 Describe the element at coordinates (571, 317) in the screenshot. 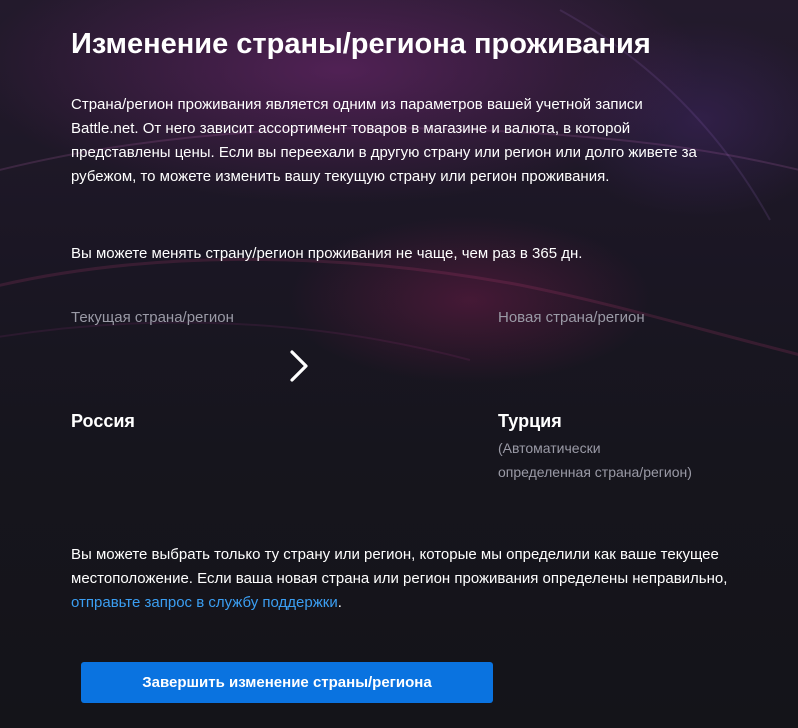

I see `new-region-label: Новая страна/регион` at that location.